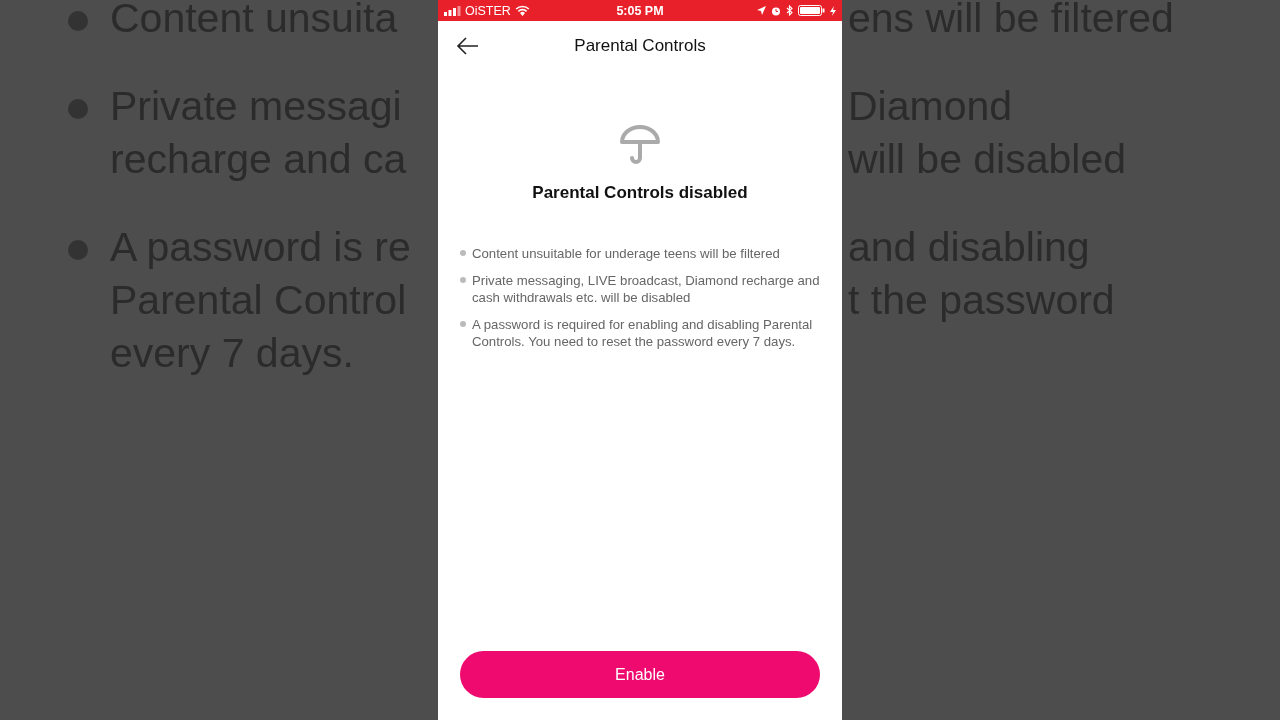  What do you see at coordinates (640, 46) in the screenshot?
I see `page-title: Parental Controls` at bounding box center [640, 46].